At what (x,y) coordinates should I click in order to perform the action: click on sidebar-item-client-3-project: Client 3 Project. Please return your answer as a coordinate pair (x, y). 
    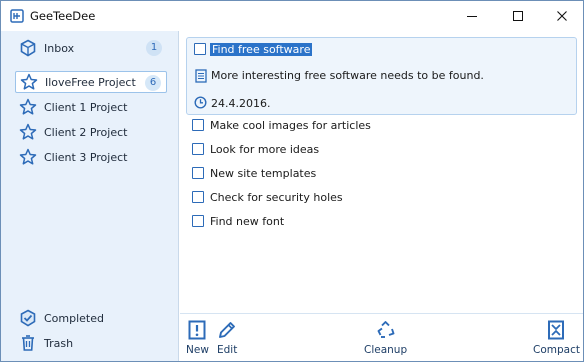
    Looking at the image, I should click on (91, 157).